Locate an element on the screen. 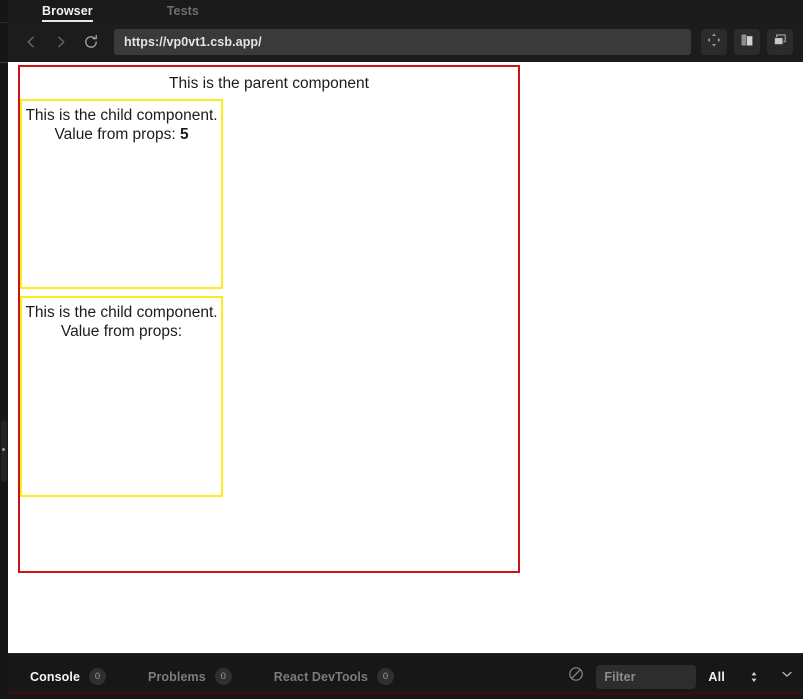 This screenshot has width=803, height=699. gutter-divider-top is located at coordinates (4, 22).